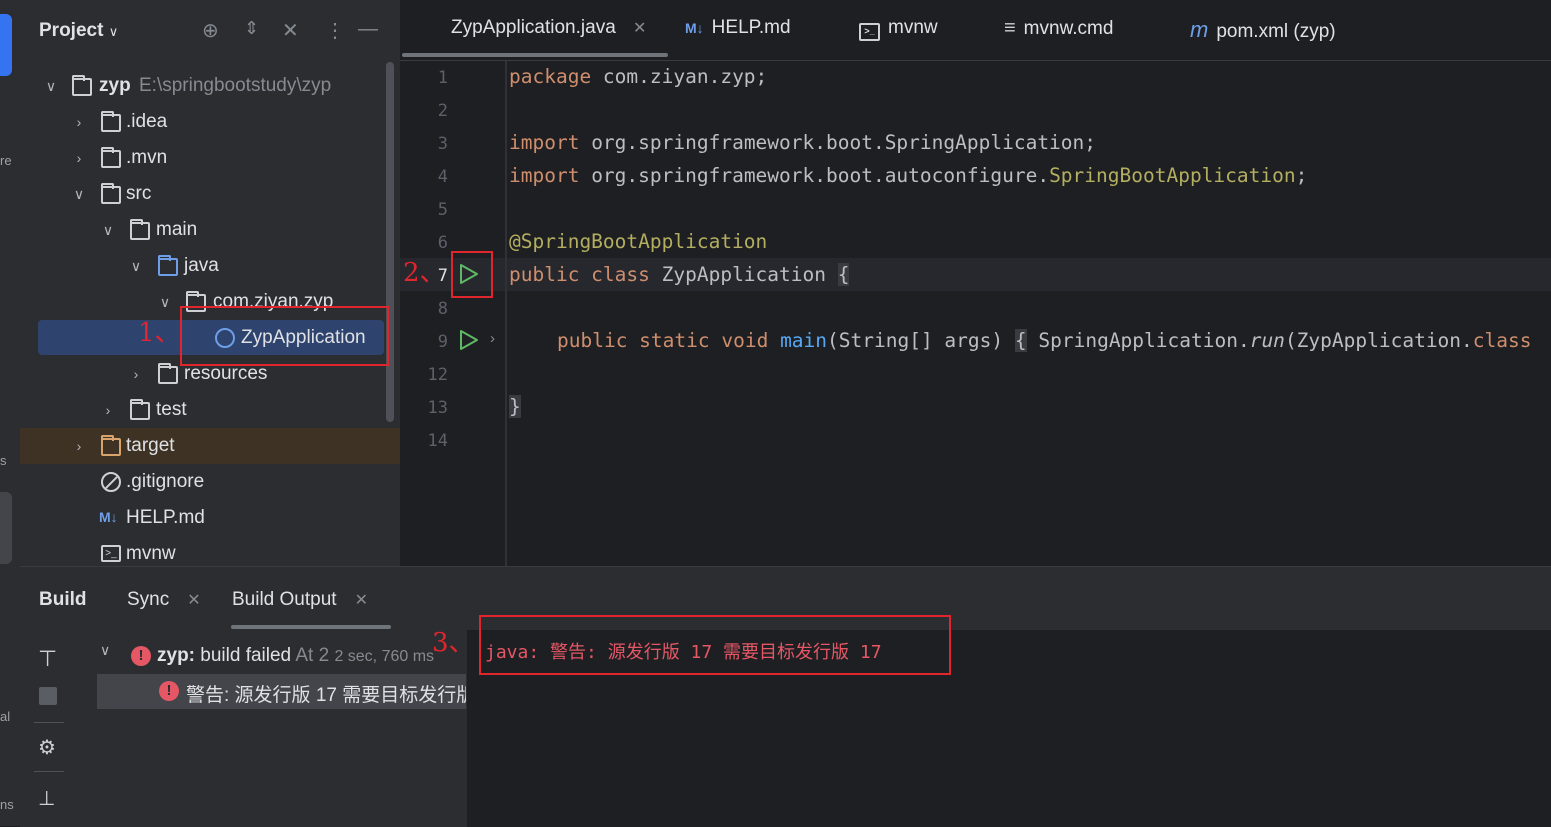 The image size is (1551, 827). I want to click on tab-help-md: M↓ HELP.md, so click(738, 28).